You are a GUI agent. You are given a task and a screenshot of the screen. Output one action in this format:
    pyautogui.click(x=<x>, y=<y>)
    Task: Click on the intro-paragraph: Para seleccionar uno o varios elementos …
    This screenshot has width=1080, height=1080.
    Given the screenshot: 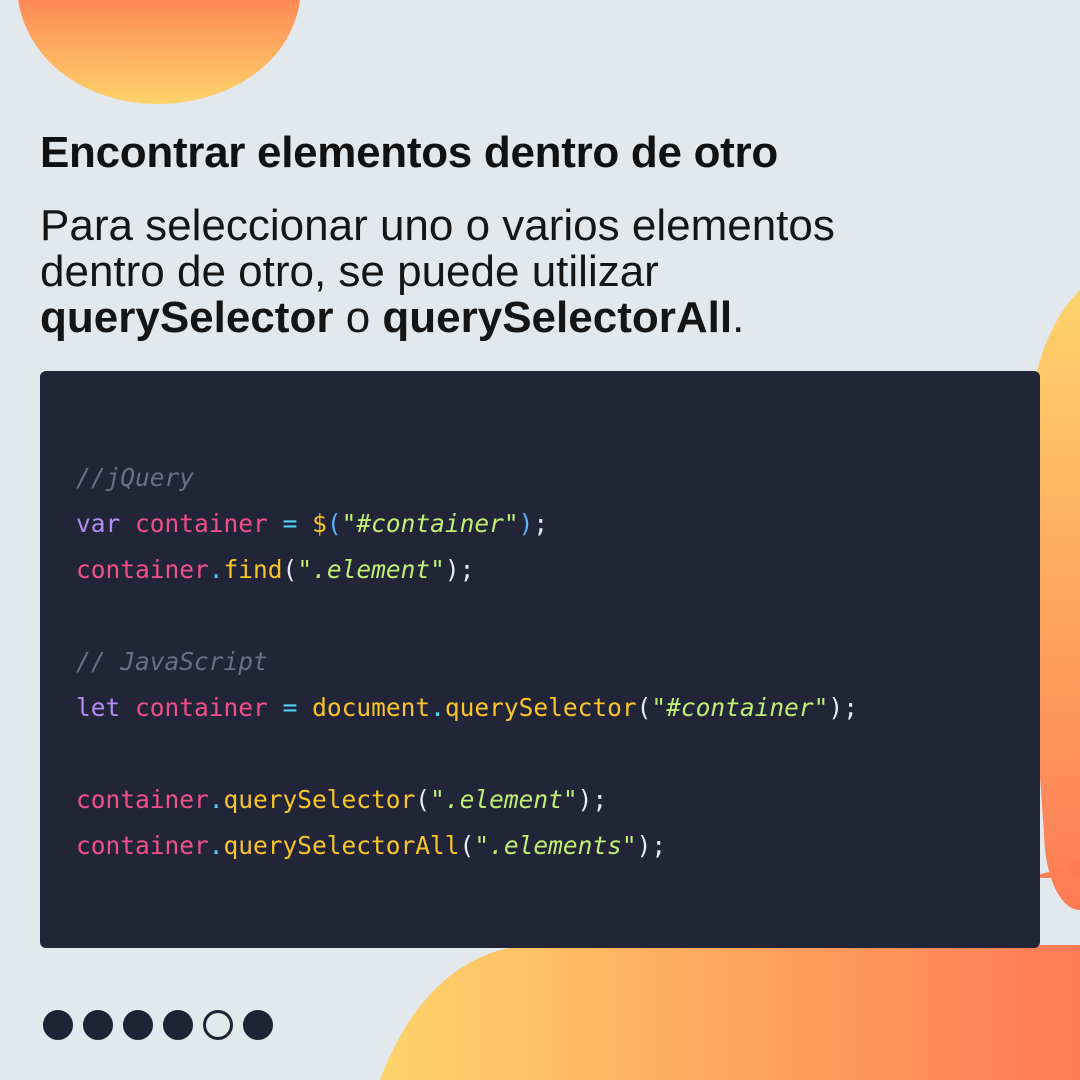 What is the action you would take?
    pyautogui.click(x=540, y=272)
    